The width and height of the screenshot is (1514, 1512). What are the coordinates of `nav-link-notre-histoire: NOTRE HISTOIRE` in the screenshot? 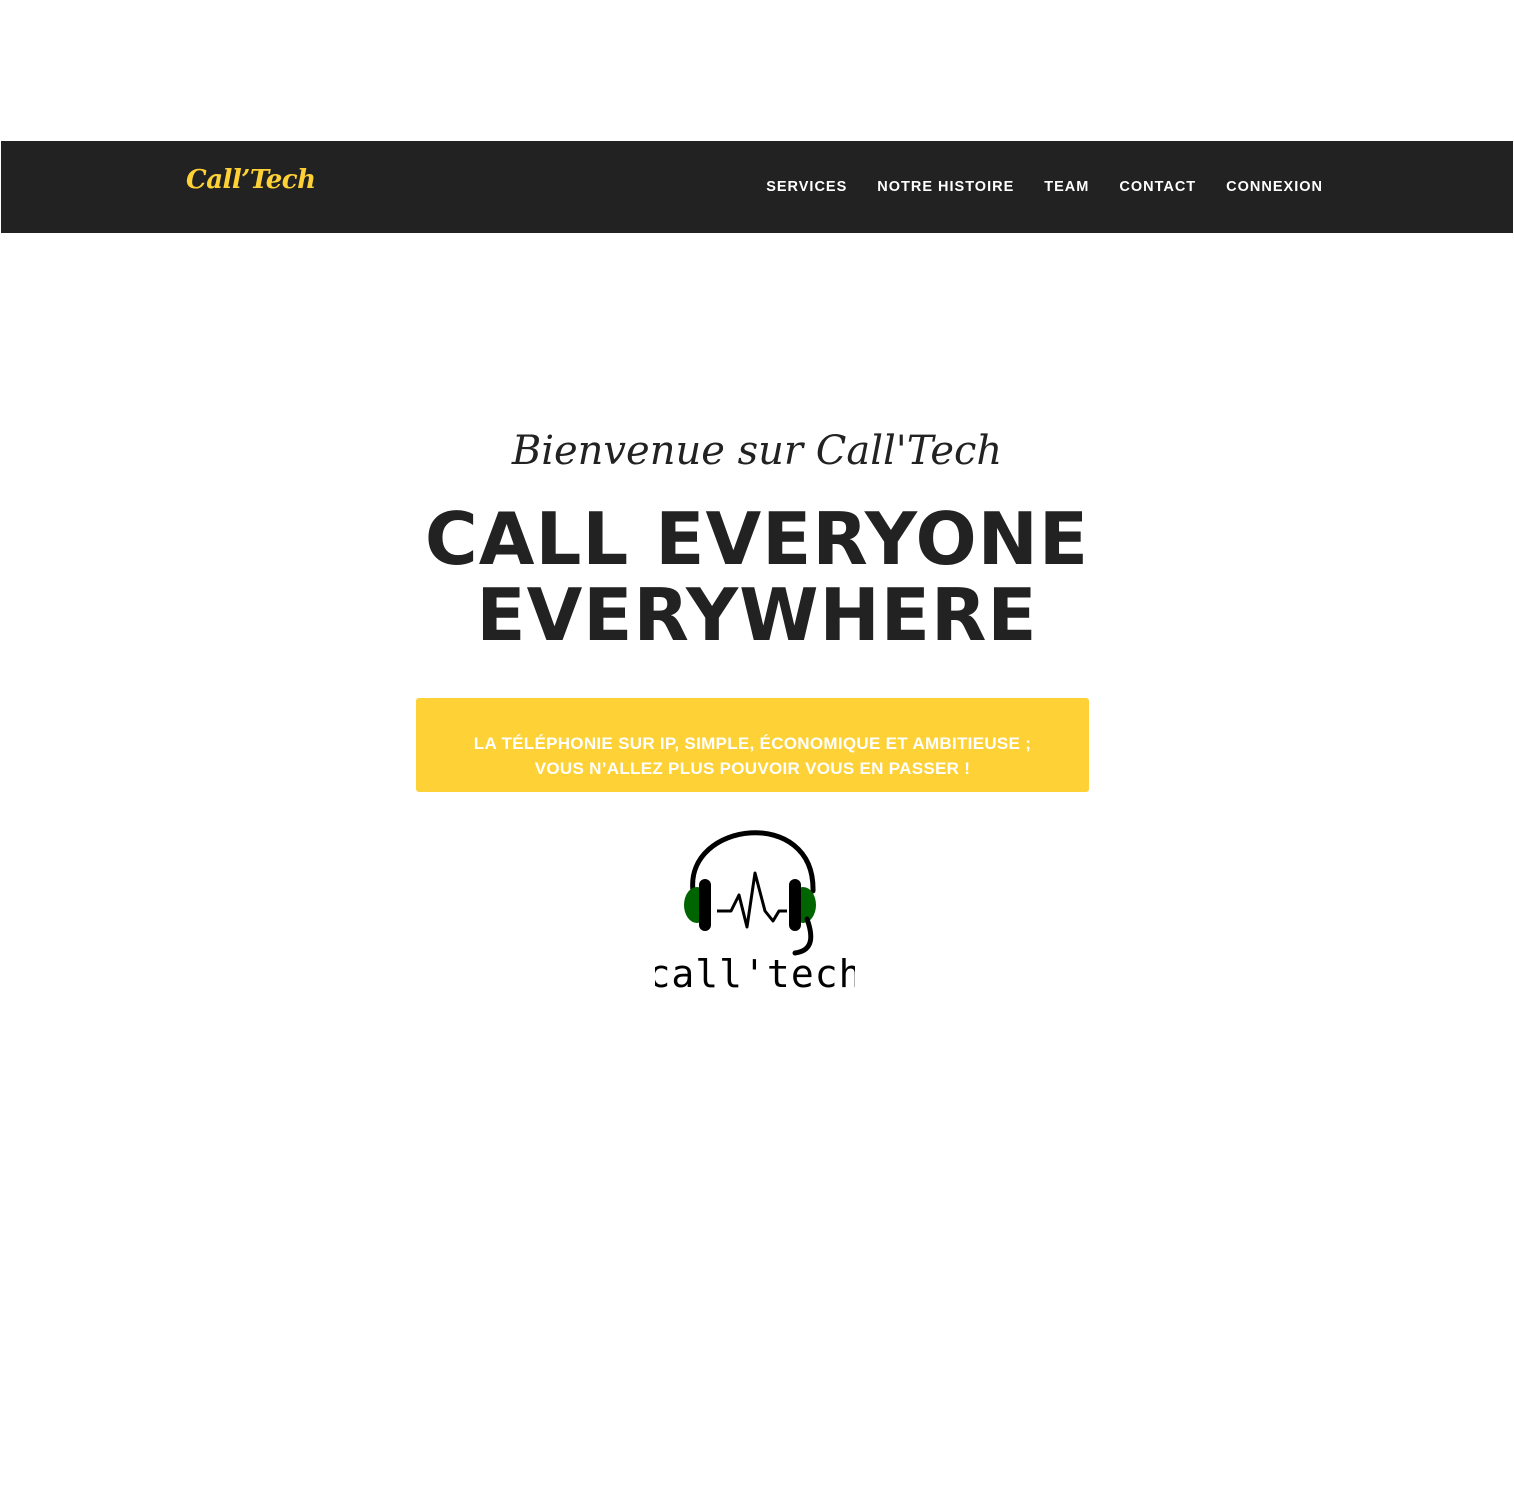 It's located at (945, 187).